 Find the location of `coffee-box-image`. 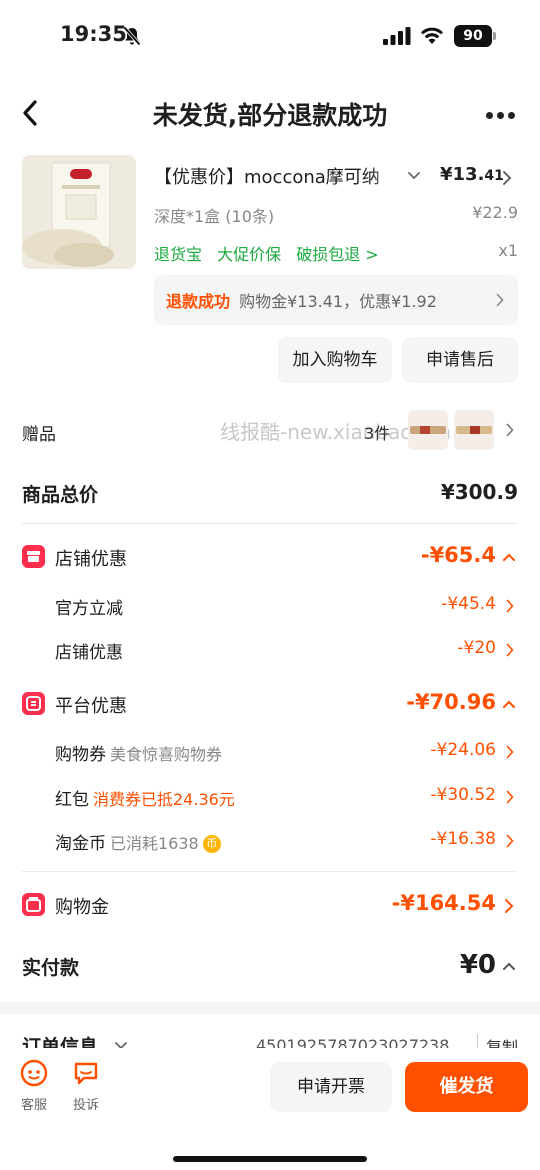

coffee-box-image is located at coordinates (79, 212).